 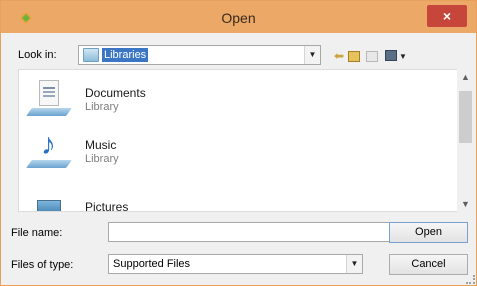 I want to click on look-in-label: Look in:, so click(x=37, y=55).